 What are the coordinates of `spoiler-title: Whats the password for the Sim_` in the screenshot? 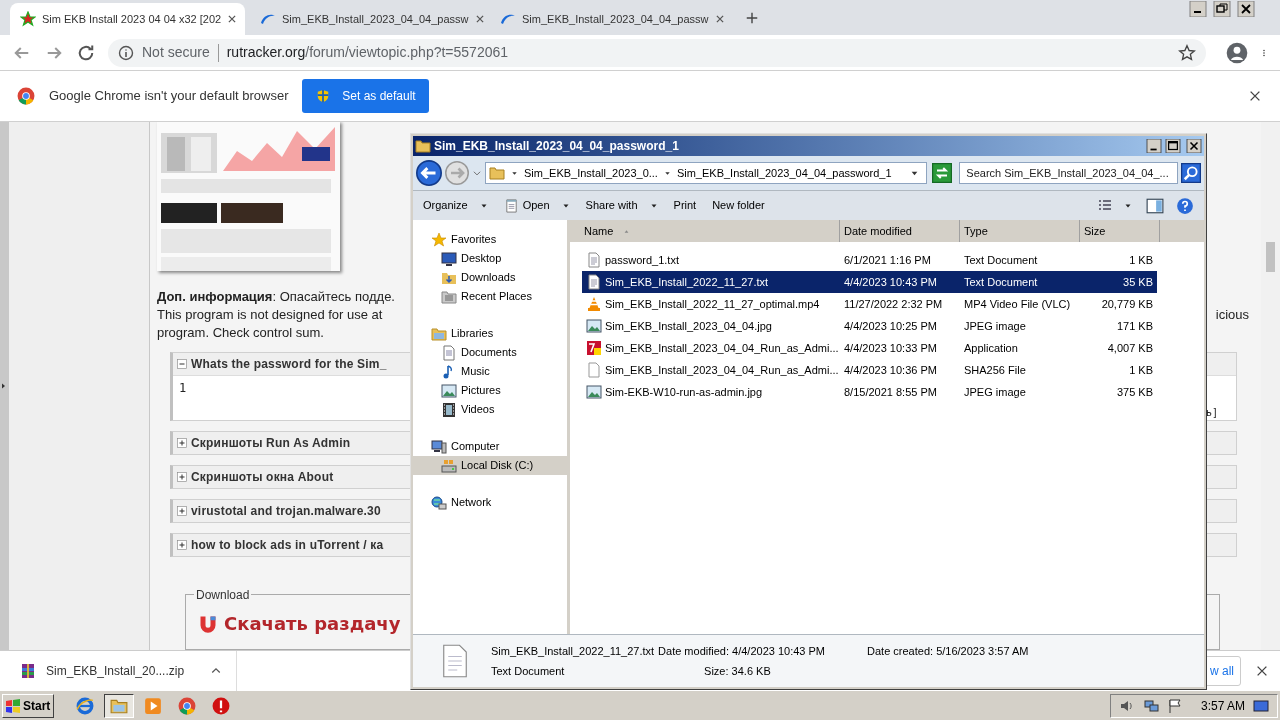 It's located at (289, 365).